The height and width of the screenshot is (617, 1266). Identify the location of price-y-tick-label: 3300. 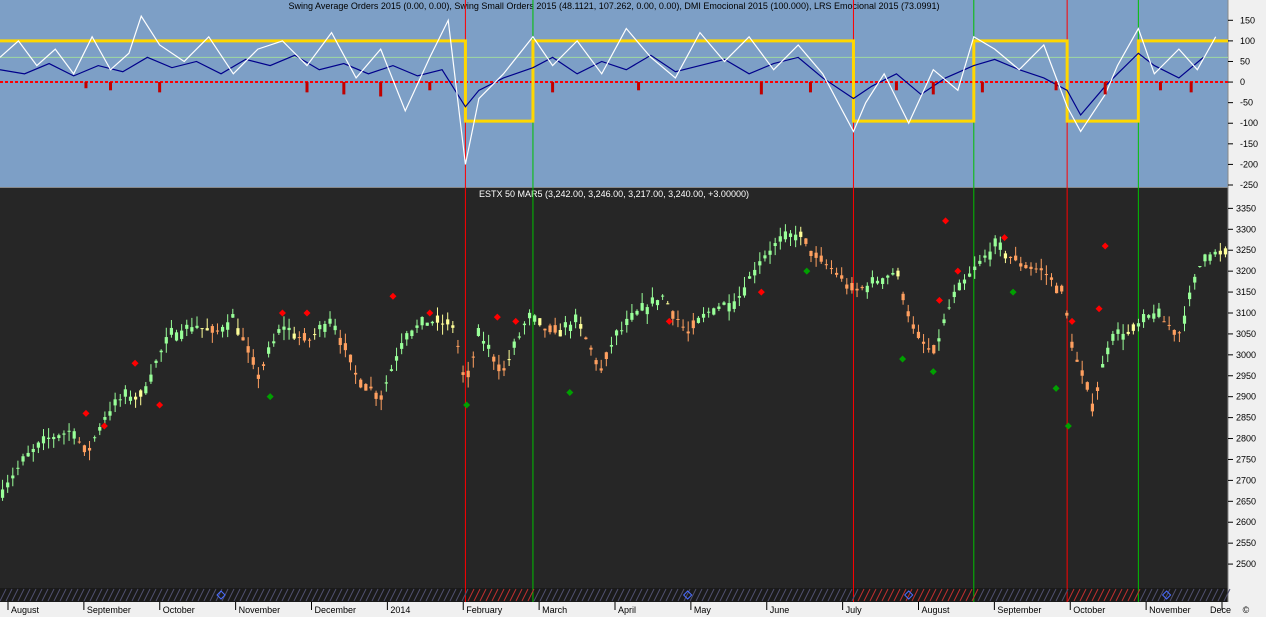
(1246, 229).